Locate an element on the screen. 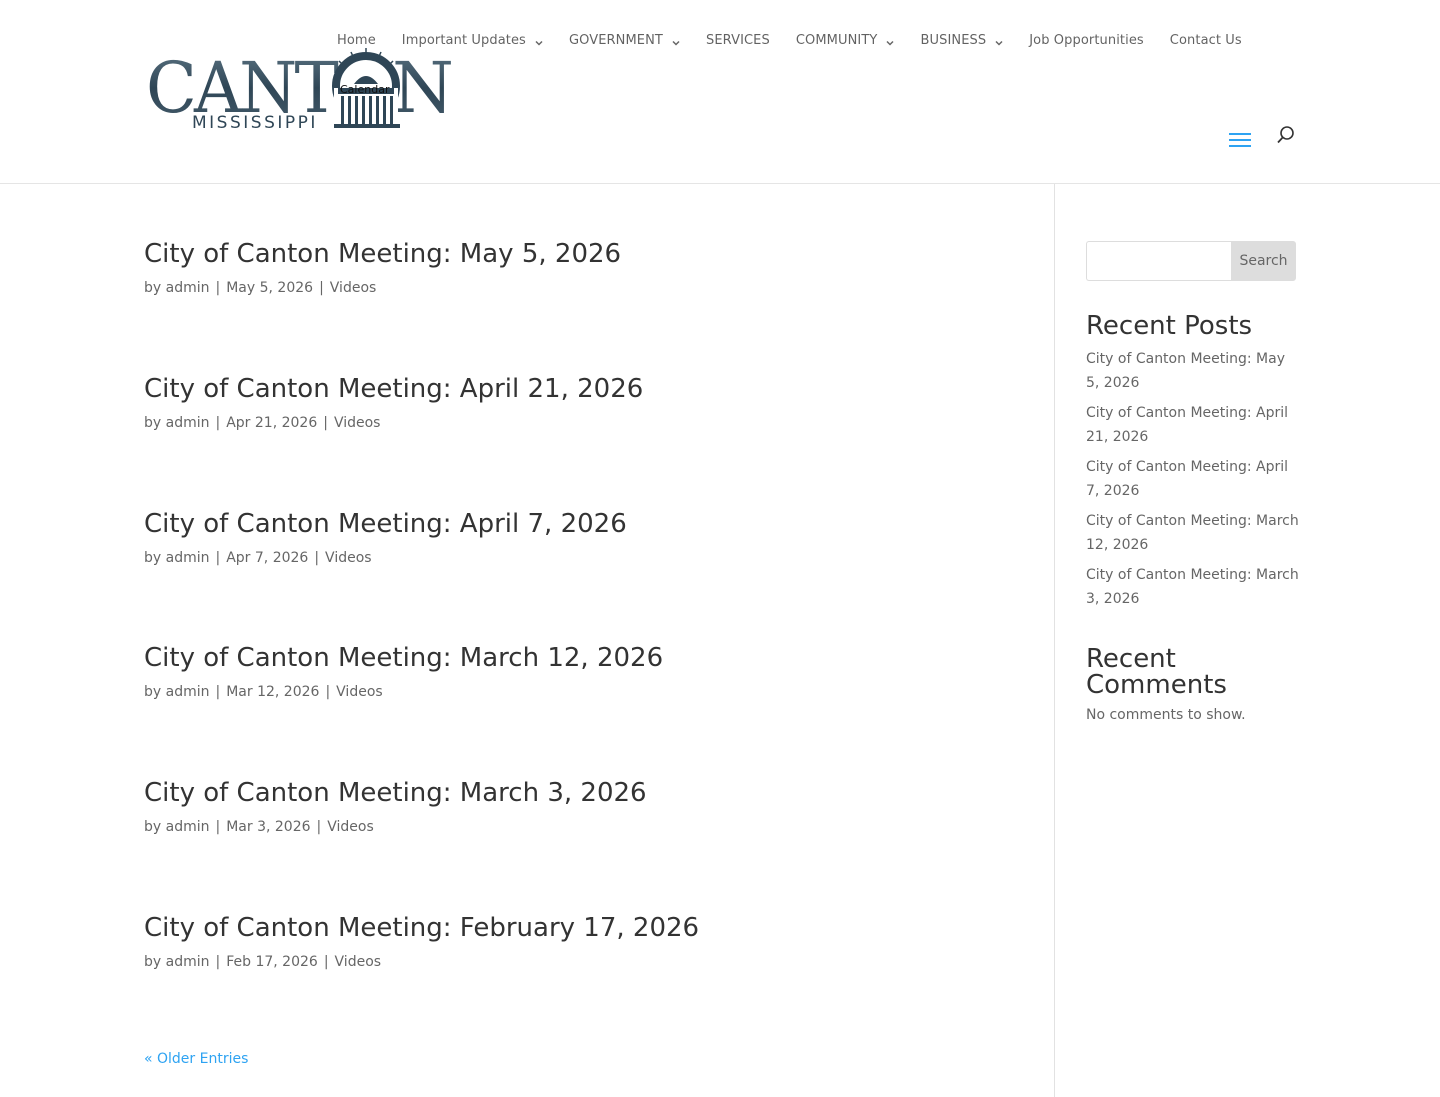 This screenshot has height=1097, width=1440. post-meta: by admin | May 5, 2026 | Videos is located at coordinates (382, 288).